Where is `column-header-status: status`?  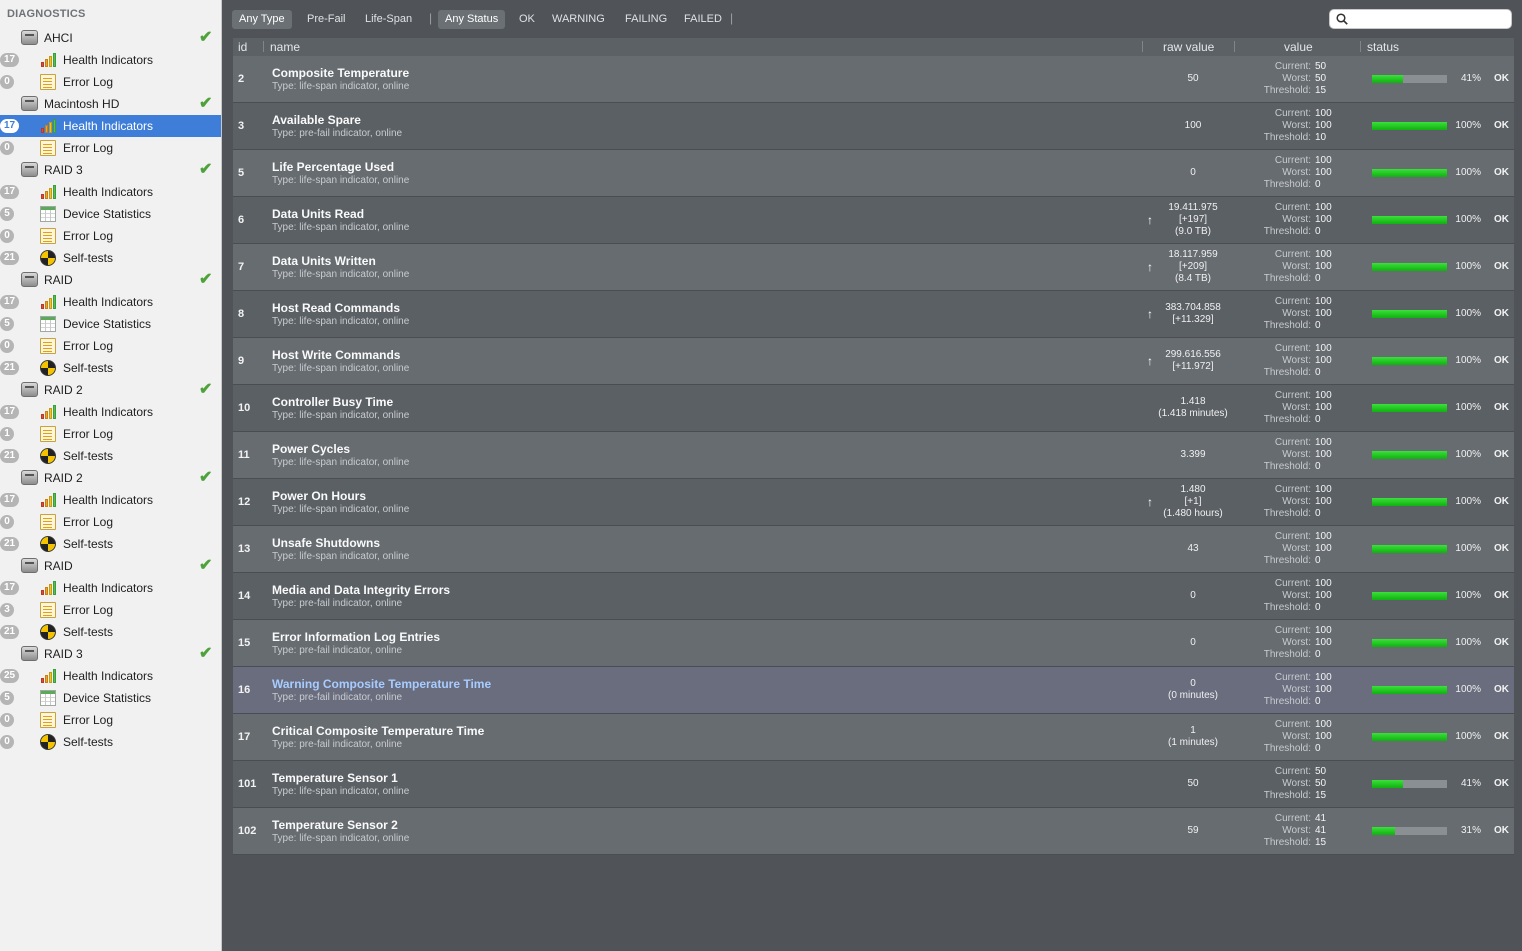 column-header-status: status is located at coordinates (1383, 47).